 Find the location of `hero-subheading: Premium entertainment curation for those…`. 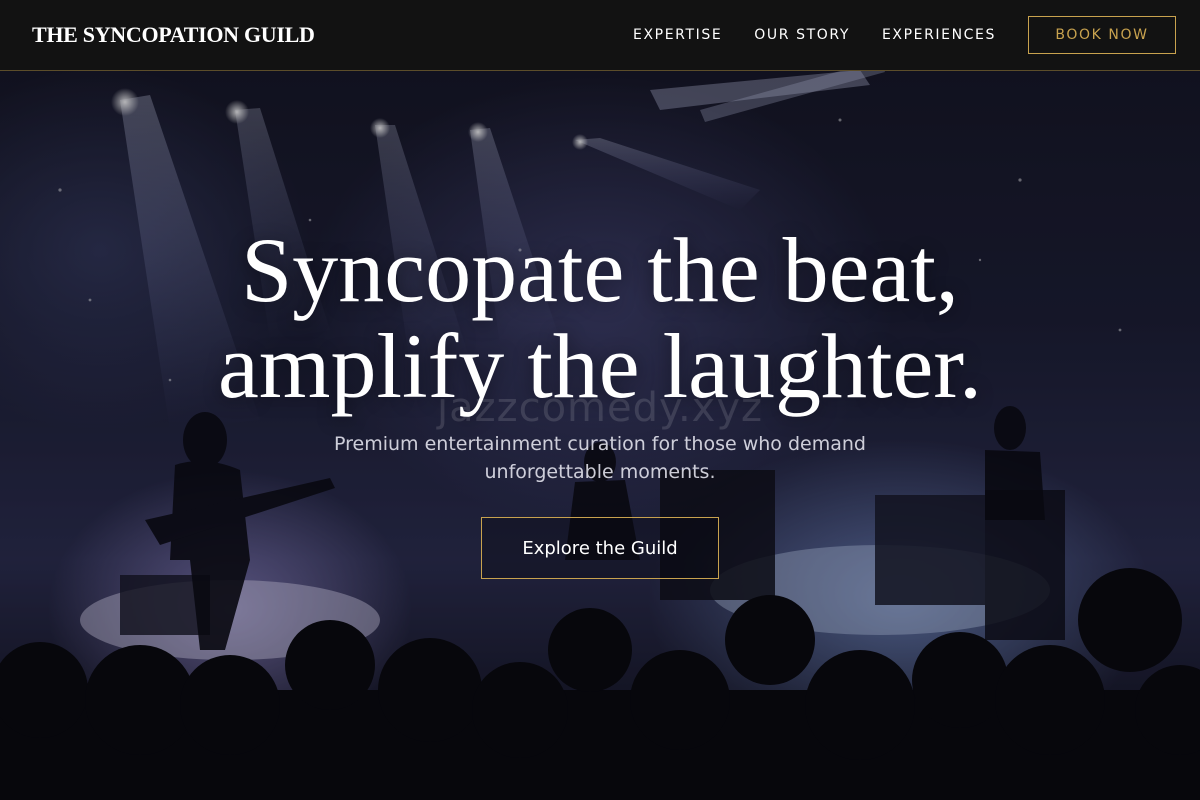

hero-subheading: Premium entertainment curation for those… is located at coordinates (600, 458).